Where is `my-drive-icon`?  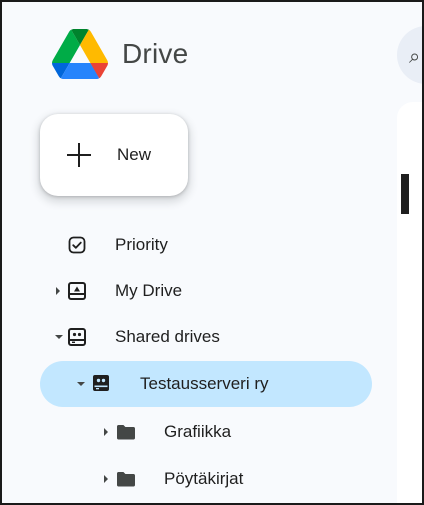 my-drive-icon is located at coordinates (77, 291).